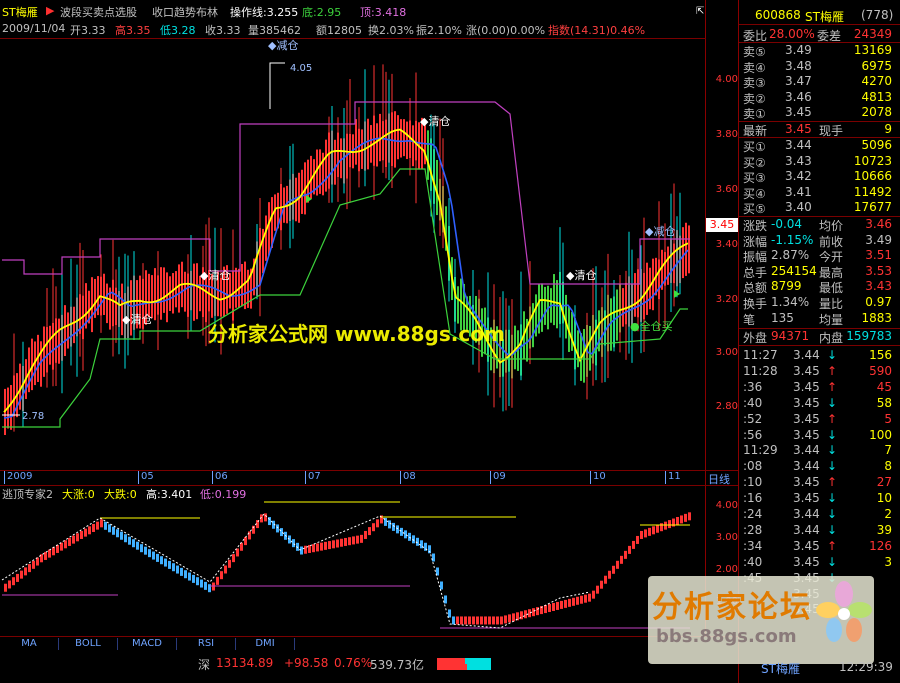  Describe the element at coordinates (753, 466) in the screenshot. I see `tick-time: :08` at that location.